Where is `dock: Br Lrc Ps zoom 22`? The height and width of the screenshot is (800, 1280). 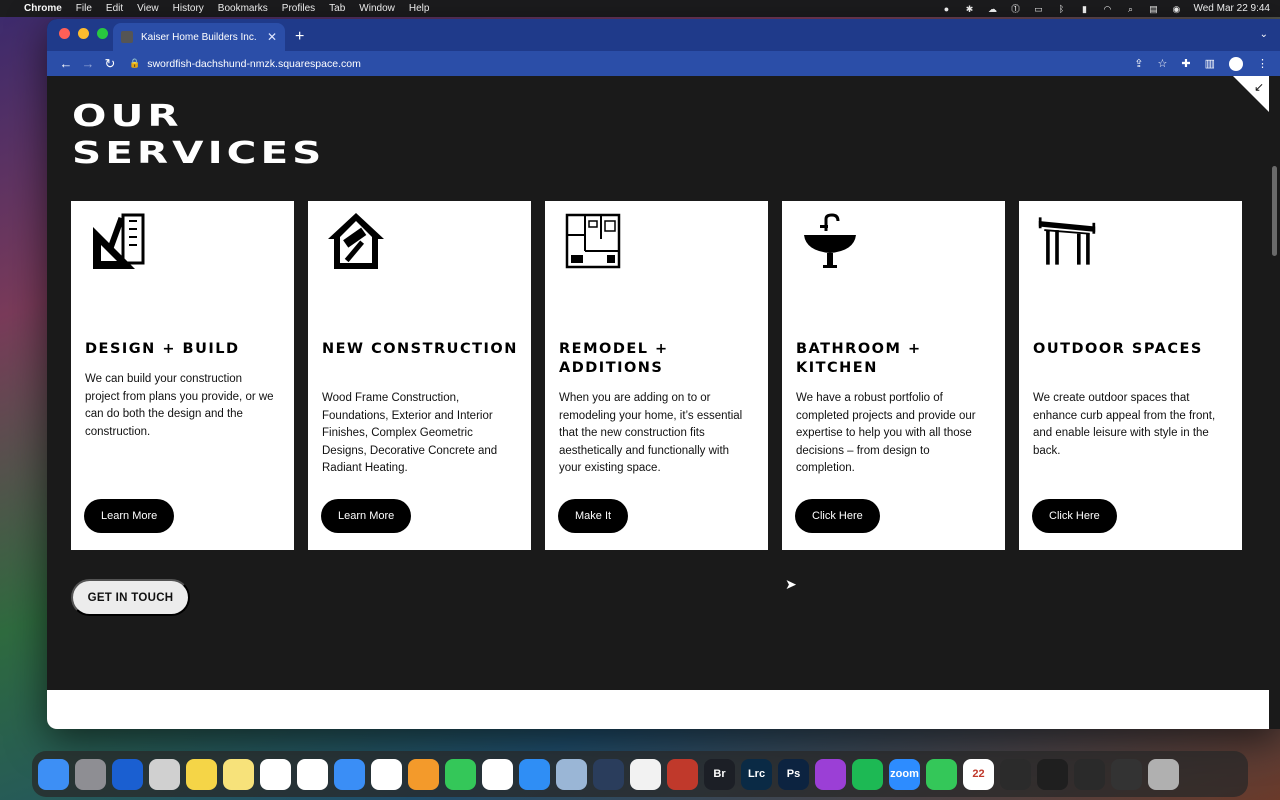
dock: Br Lrc Ps zoom 22 is located at coordinates (640, 774).